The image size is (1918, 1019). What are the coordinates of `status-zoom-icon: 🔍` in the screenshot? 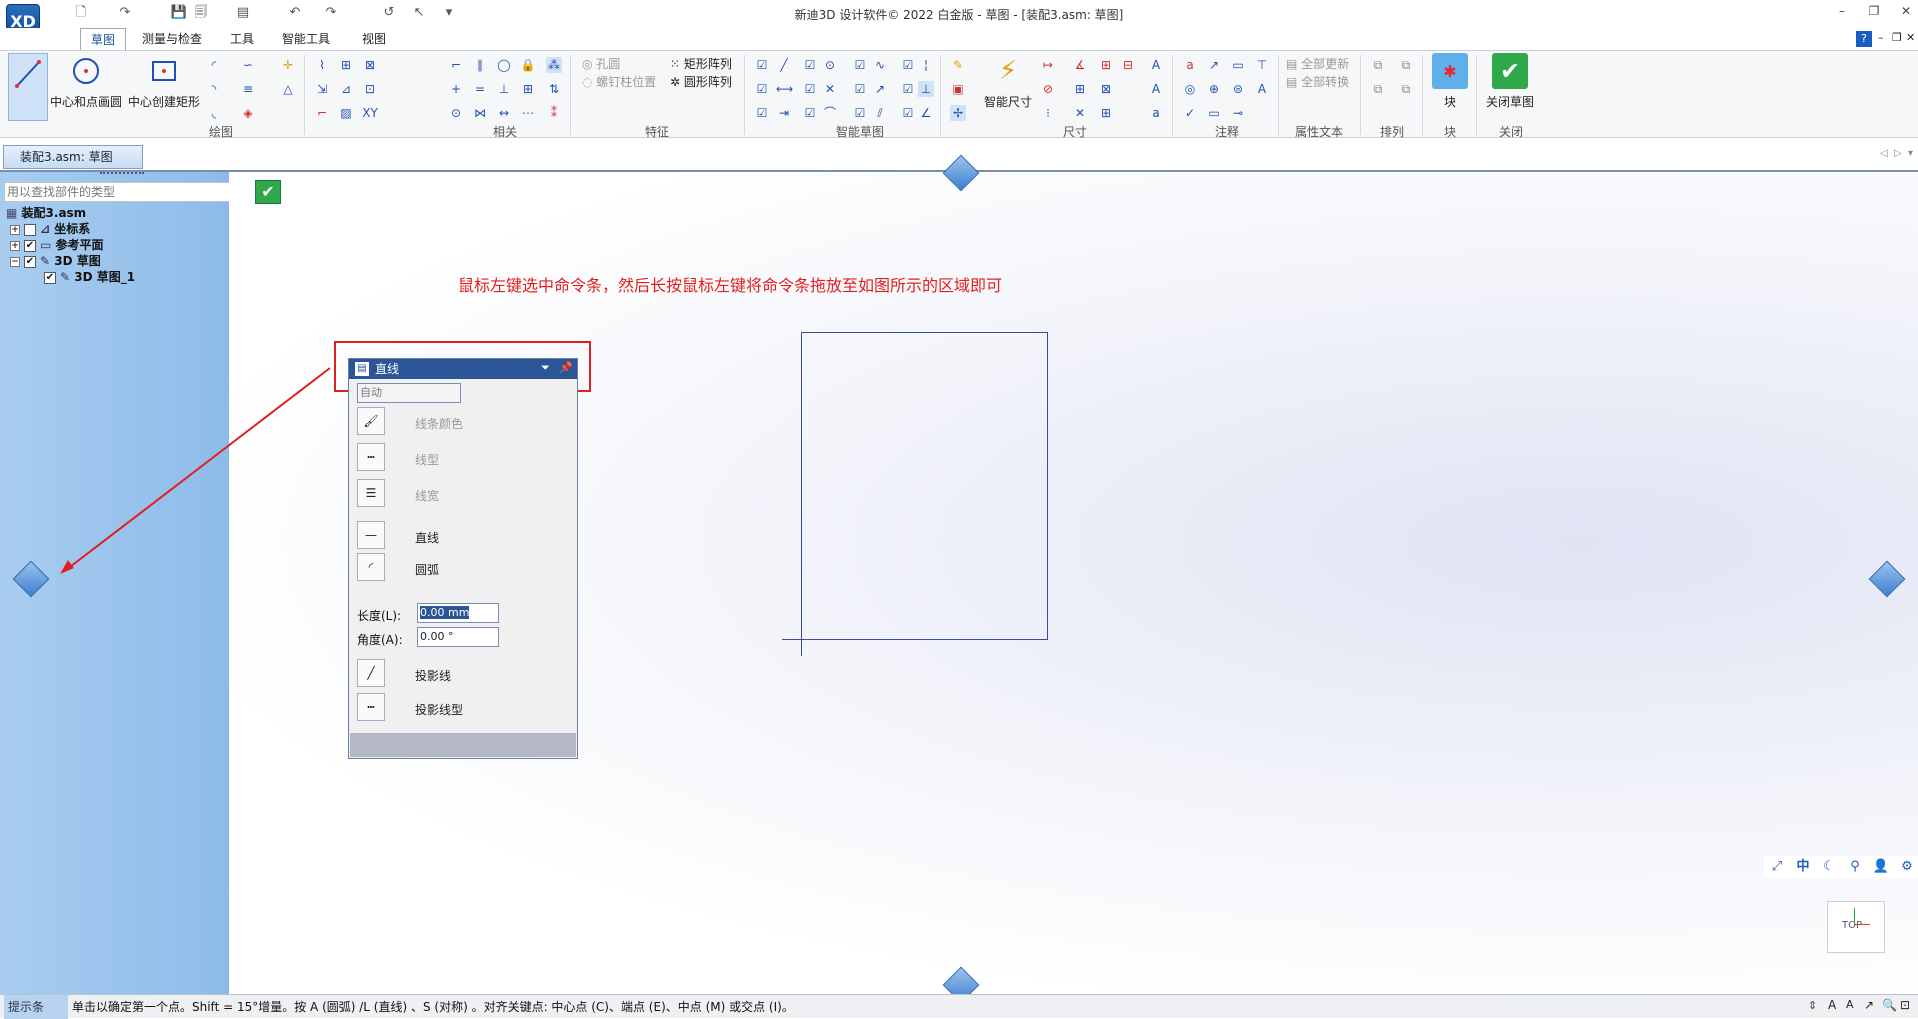 It's located at (1889, 1005).